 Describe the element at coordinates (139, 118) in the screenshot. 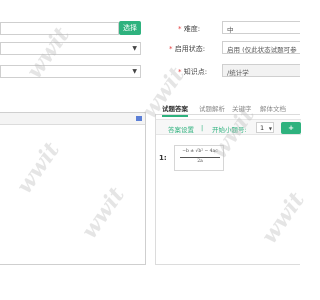

I see `editor-toolbar-icon` at that location.